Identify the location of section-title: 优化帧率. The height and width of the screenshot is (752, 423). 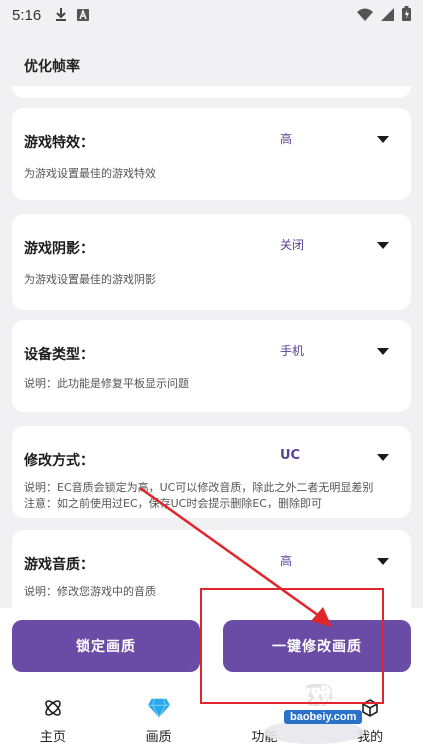
(52, 67).